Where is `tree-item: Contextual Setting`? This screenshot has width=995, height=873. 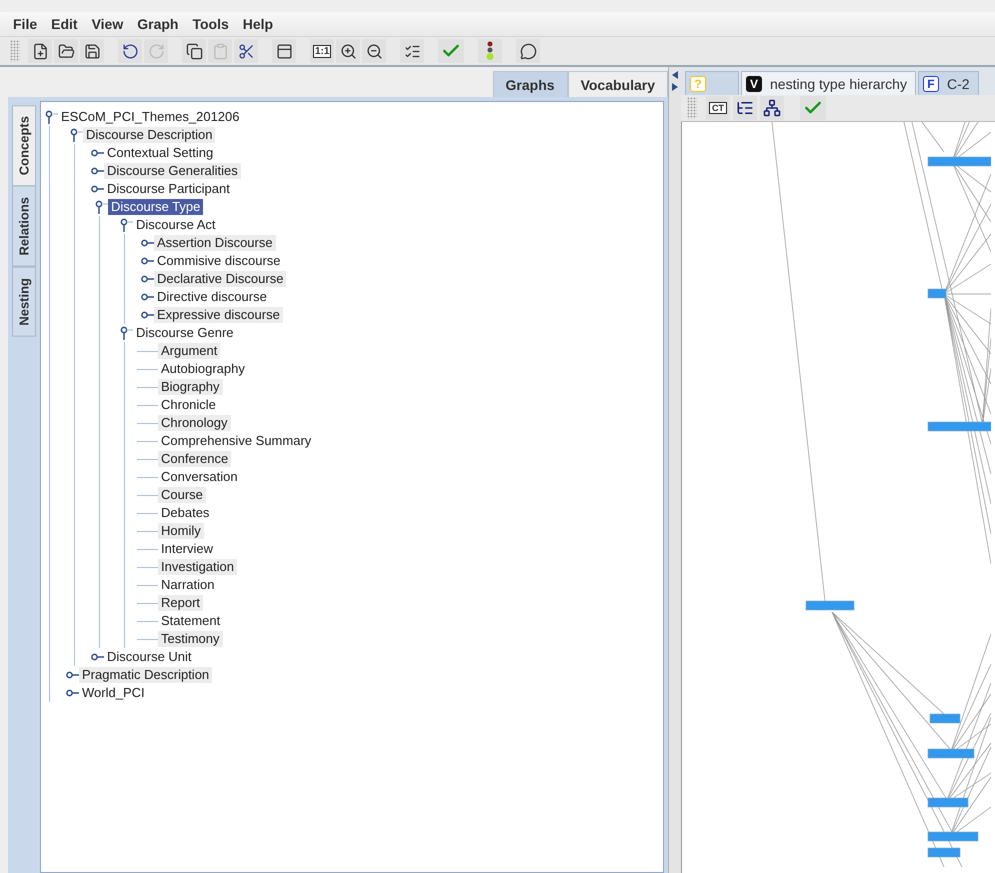
tree-item: Contextual Setting is located at coordinates (160, 153).